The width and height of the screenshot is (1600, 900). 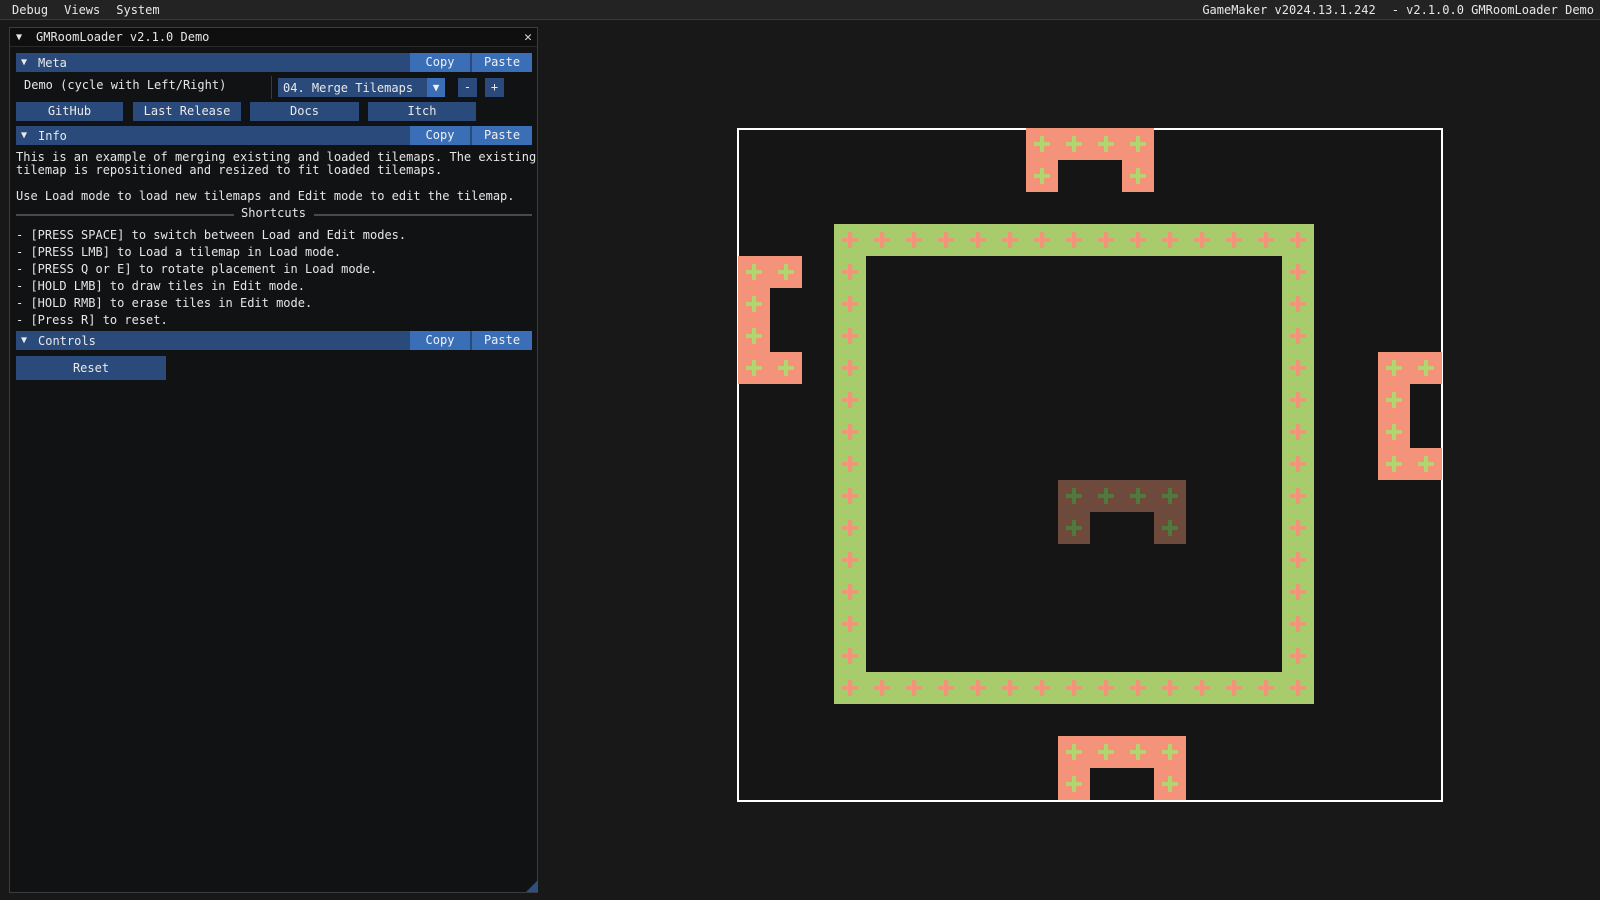 I want to click on collapse-controls-icon: ▼, so click(x=24, y=340).